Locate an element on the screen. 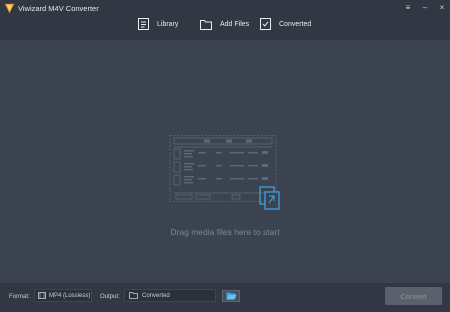  output-field: Converted is located at coordinates (170, 295).